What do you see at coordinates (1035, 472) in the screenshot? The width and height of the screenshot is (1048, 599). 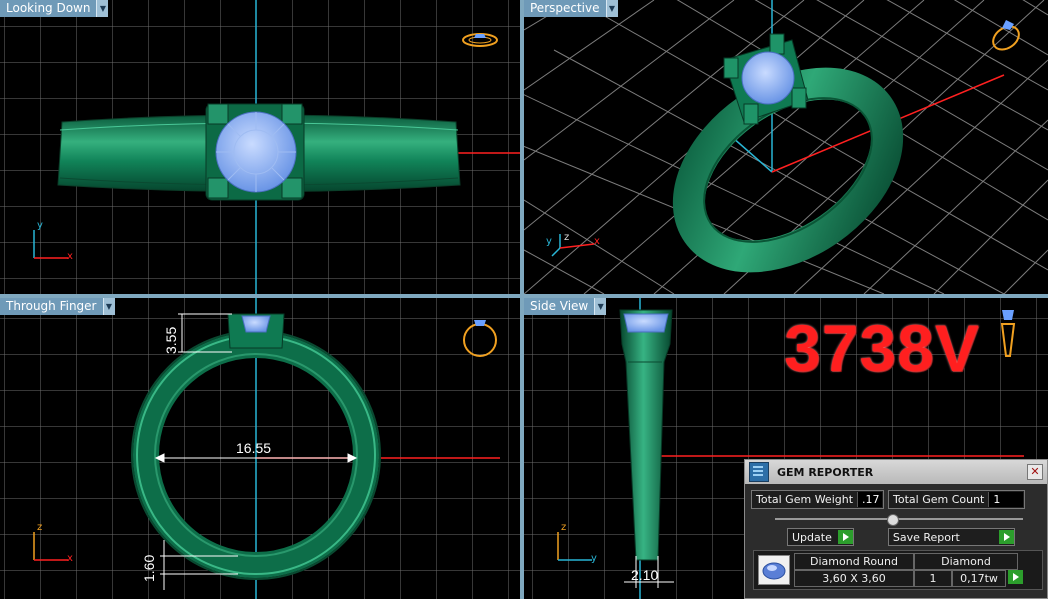 I see `close-icon: ✕` at bounding box center [1035, 472].